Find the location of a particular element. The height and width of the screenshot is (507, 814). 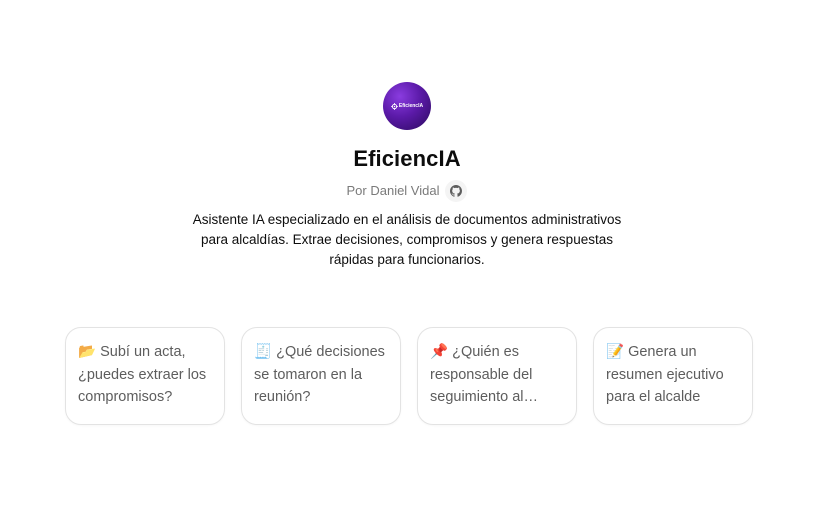

author-label: Por Daniel Vidal is located at coordinates (393, 190).